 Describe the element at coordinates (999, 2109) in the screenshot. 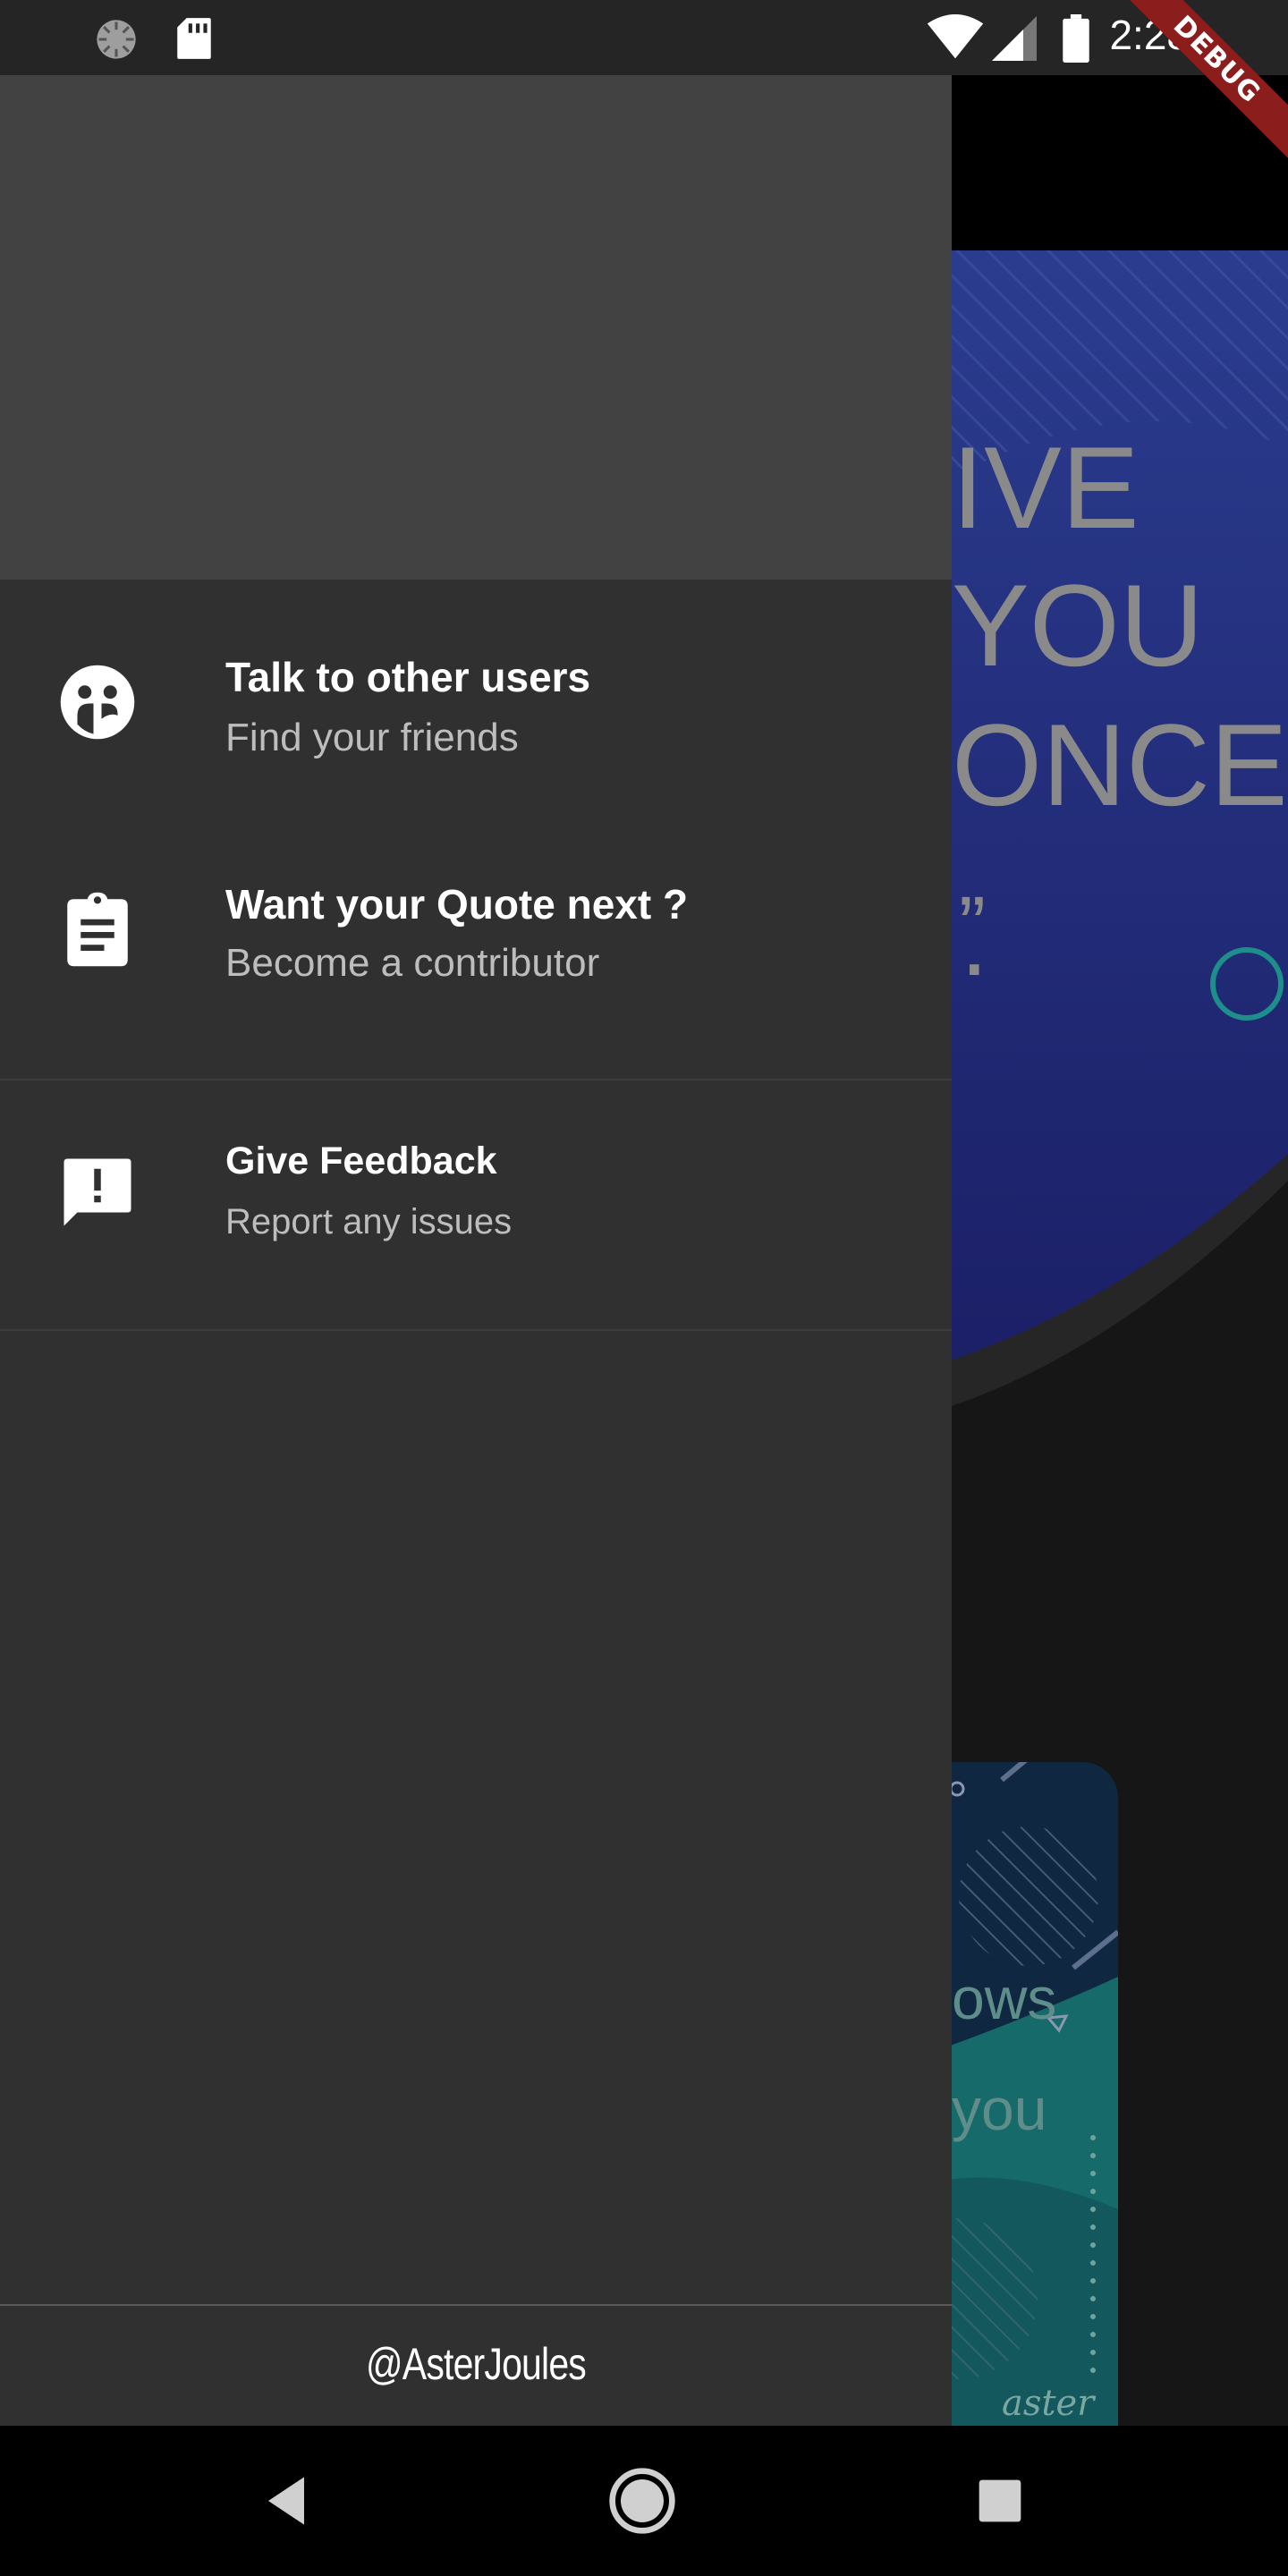

I see `quote-card-line: you` at that location.